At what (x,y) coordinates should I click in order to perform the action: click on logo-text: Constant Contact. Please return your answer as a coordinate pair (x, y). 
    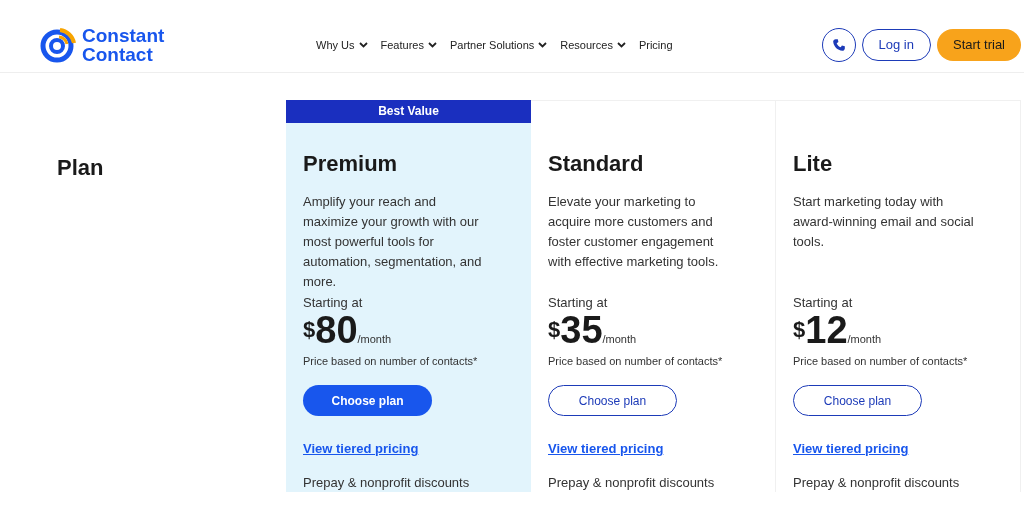
    Looking at the image, I should click on (123, 45).